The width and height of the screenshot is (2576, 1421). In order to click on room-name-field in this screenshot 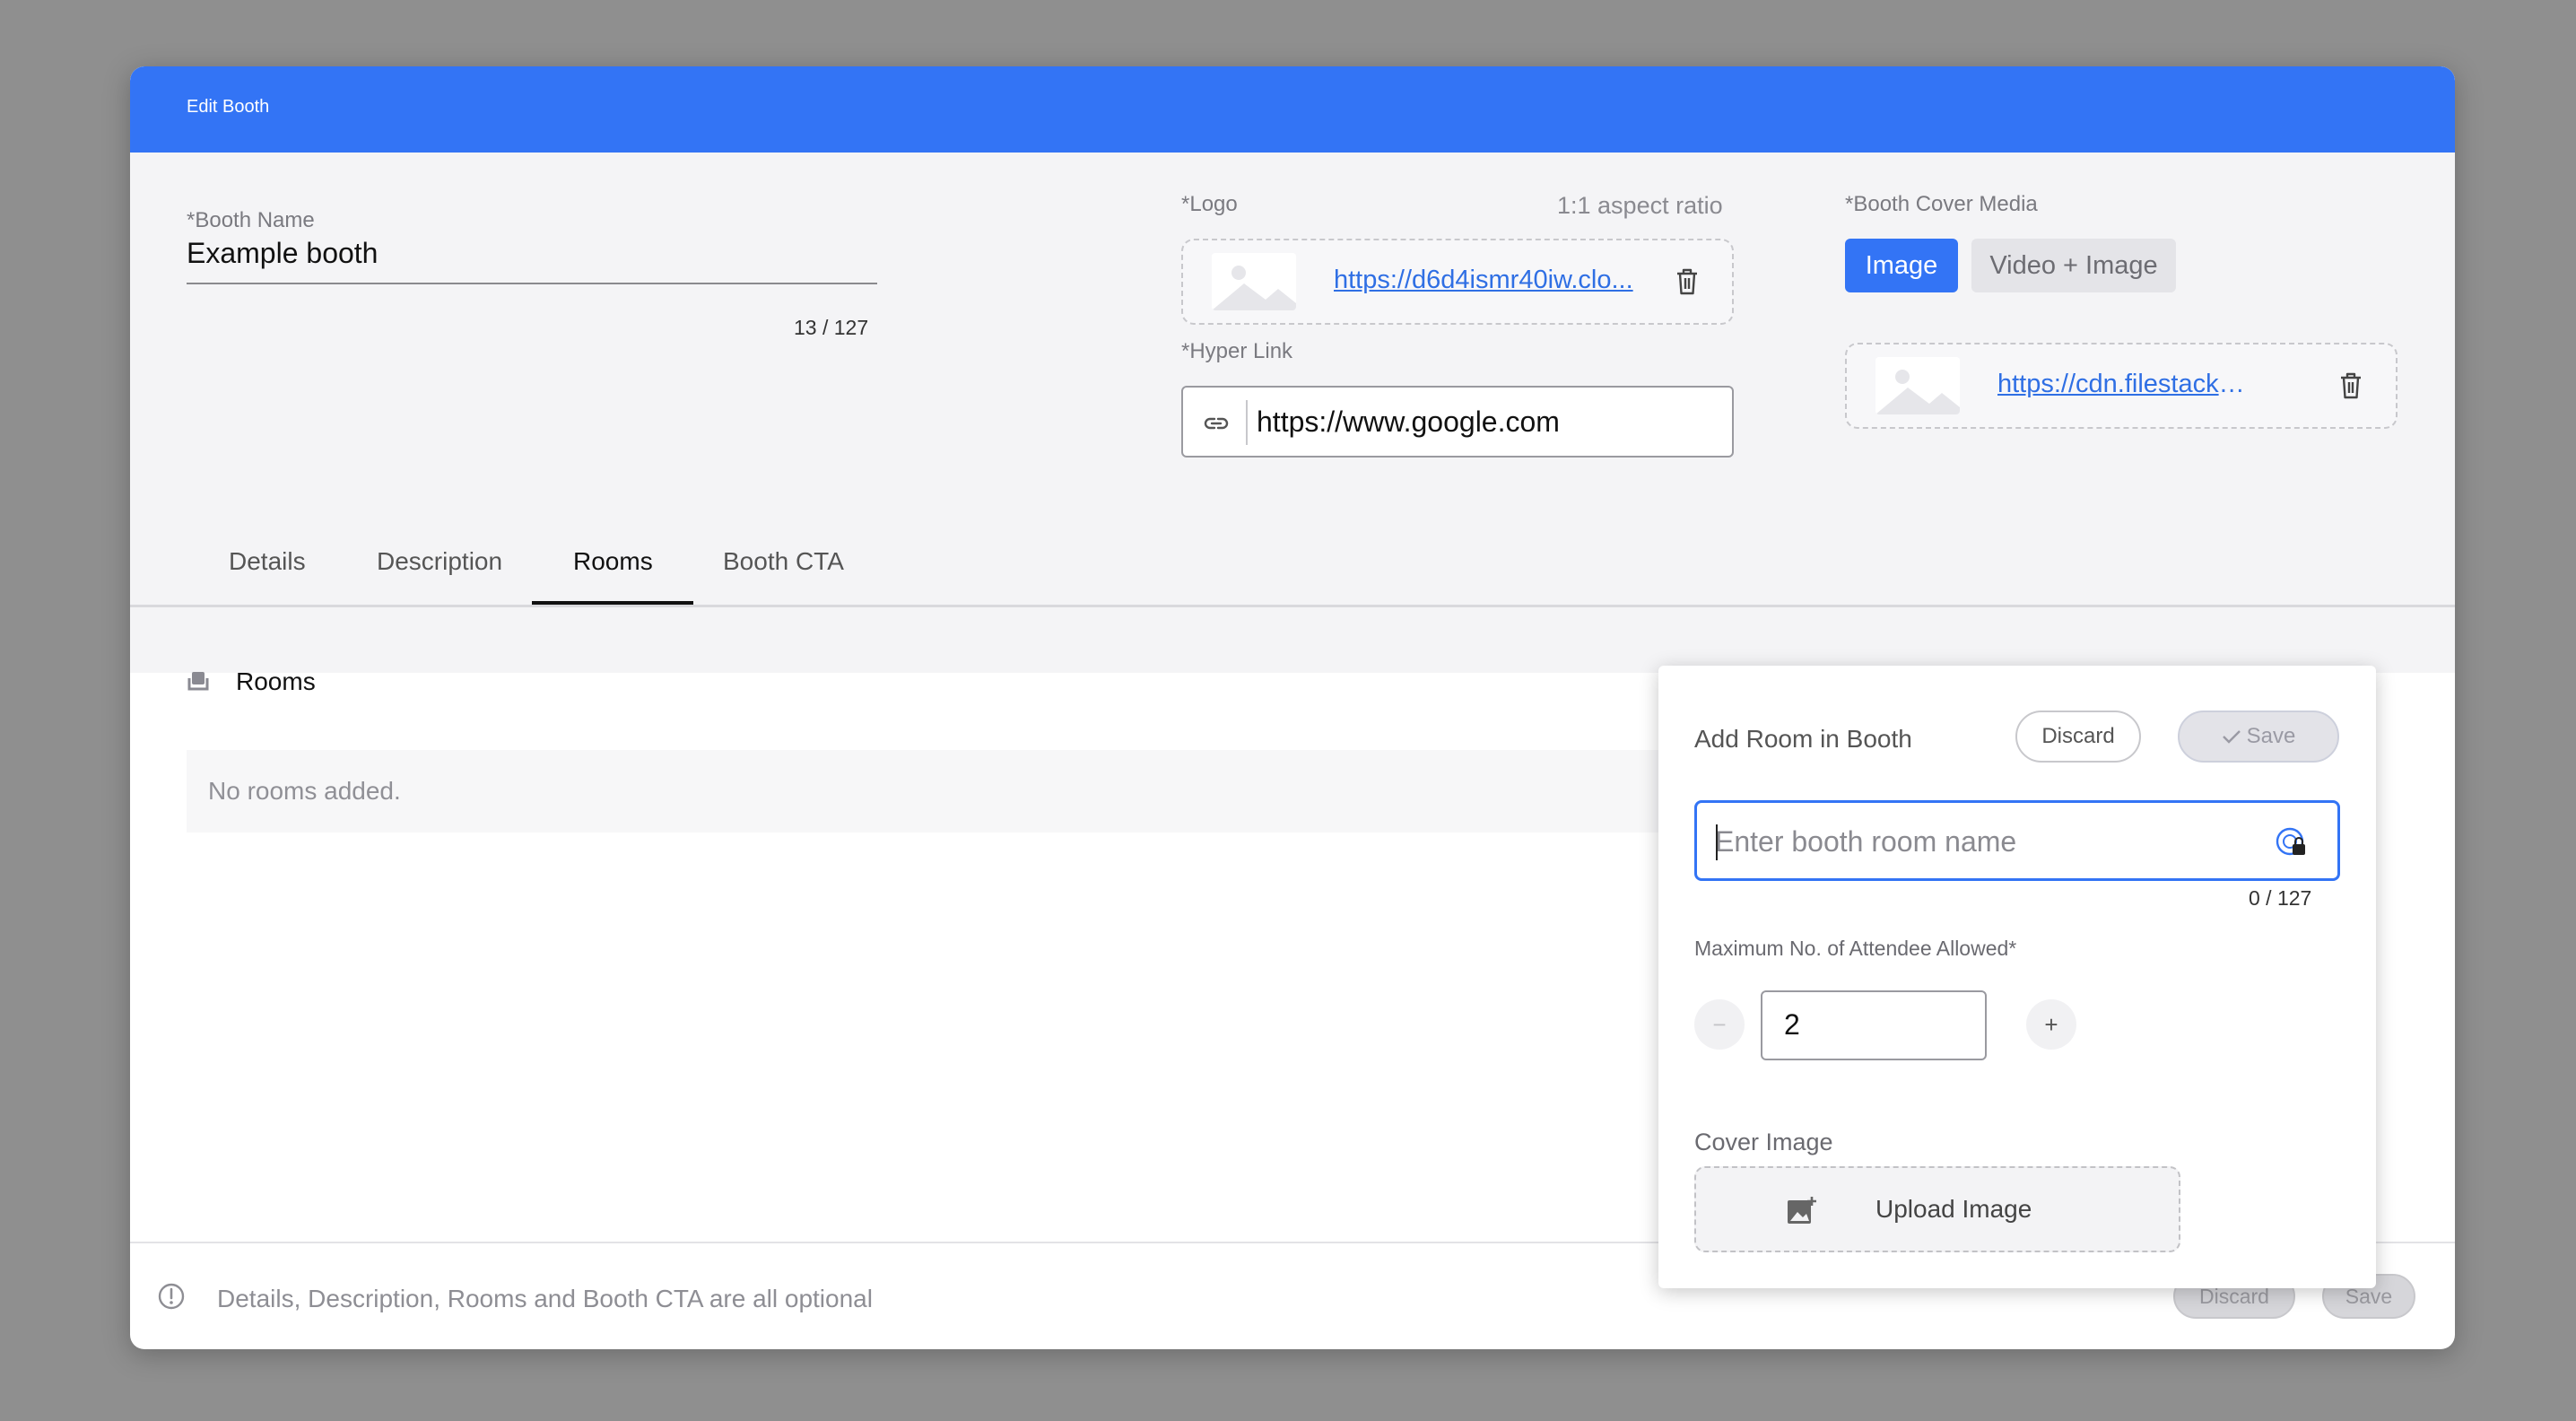, I will do `click(2017, 840)`.